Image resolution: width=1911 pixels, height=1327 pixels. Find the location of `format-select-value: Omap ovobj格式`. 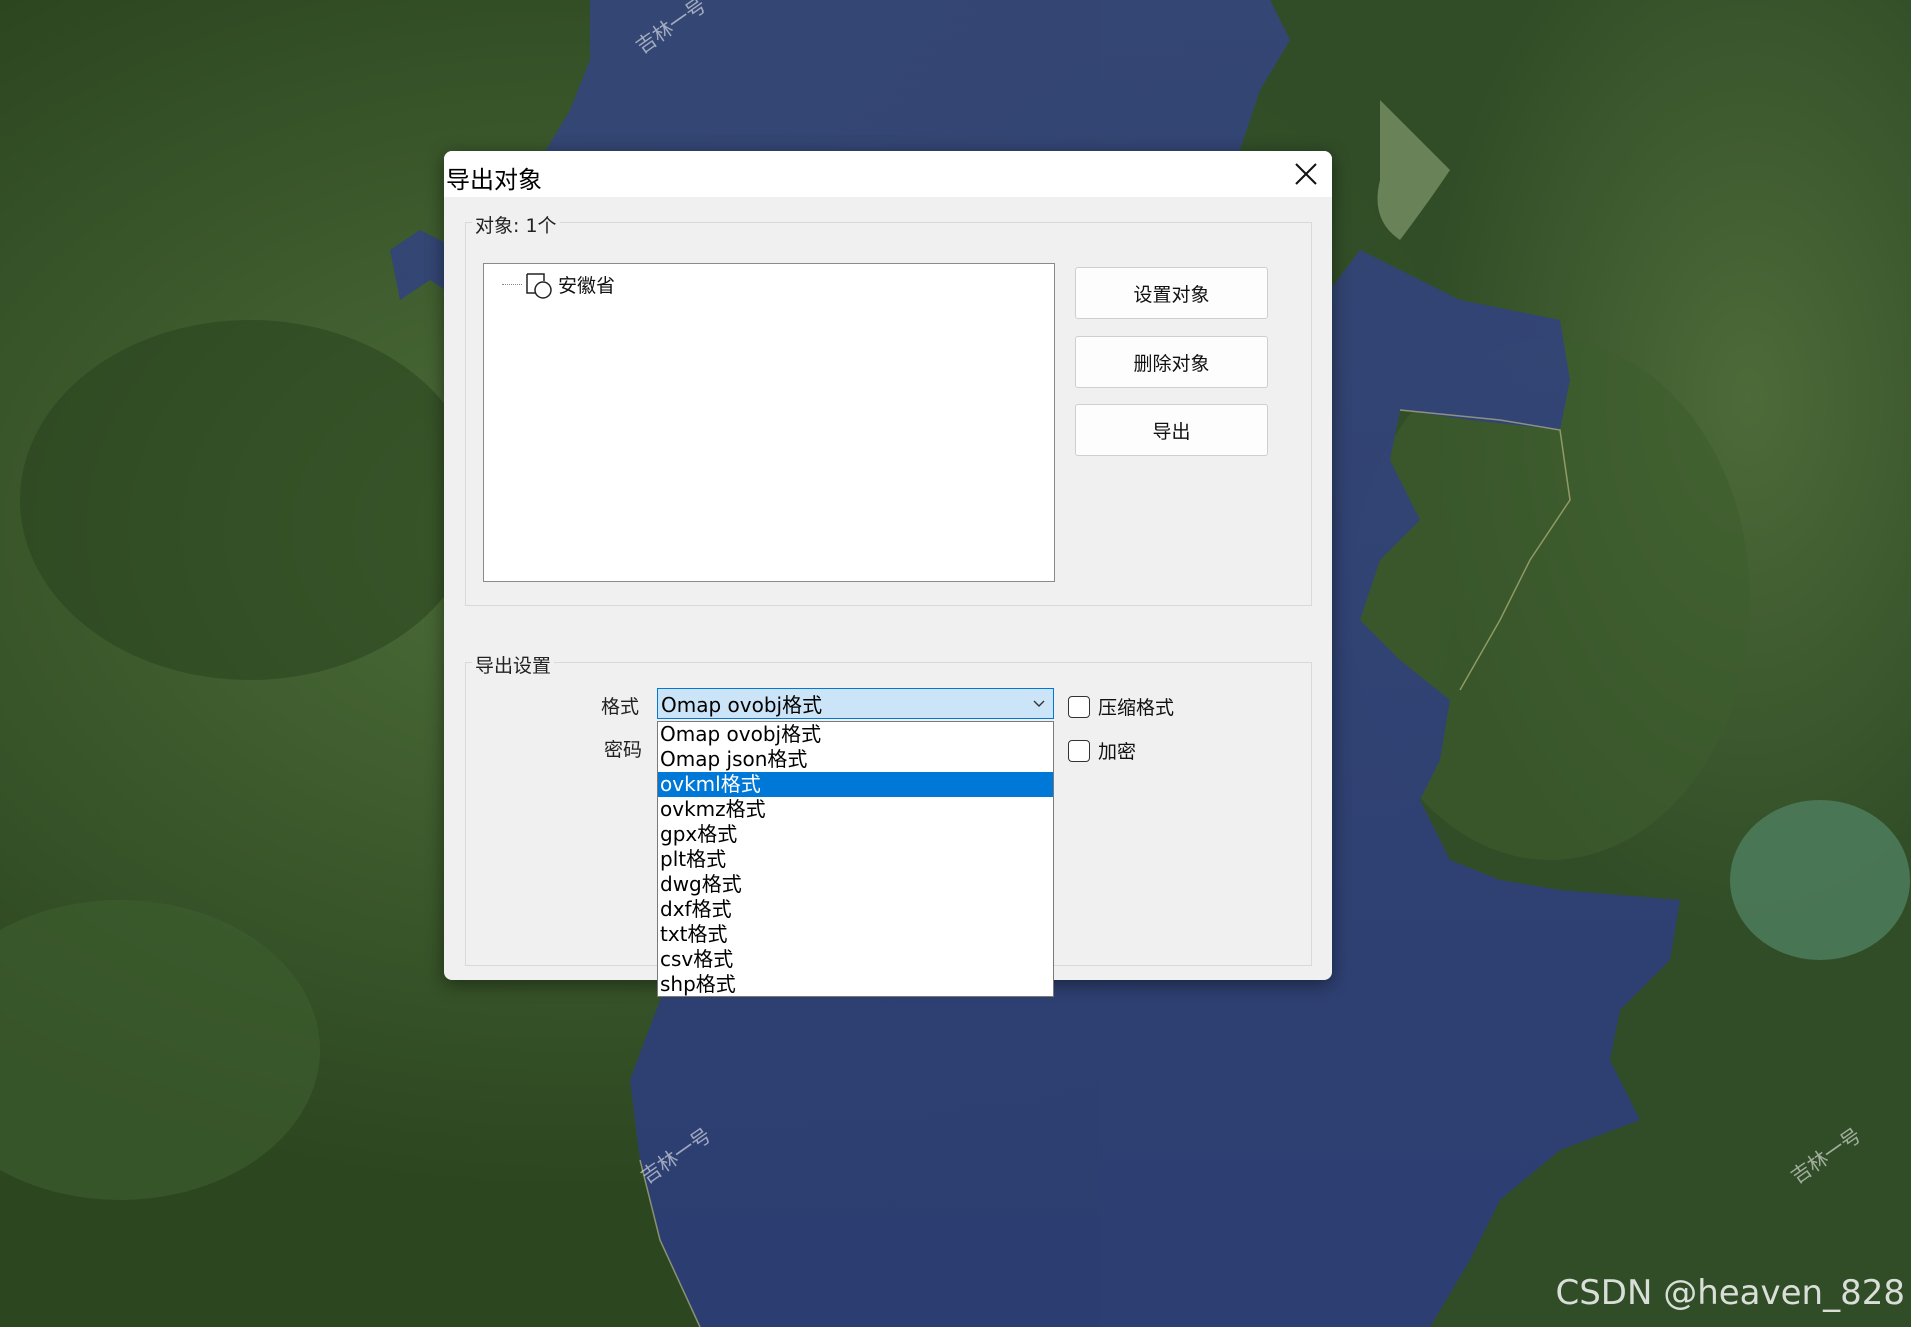

format-select-value: Omap ovobj格式 is located at coordinates (742, 705).